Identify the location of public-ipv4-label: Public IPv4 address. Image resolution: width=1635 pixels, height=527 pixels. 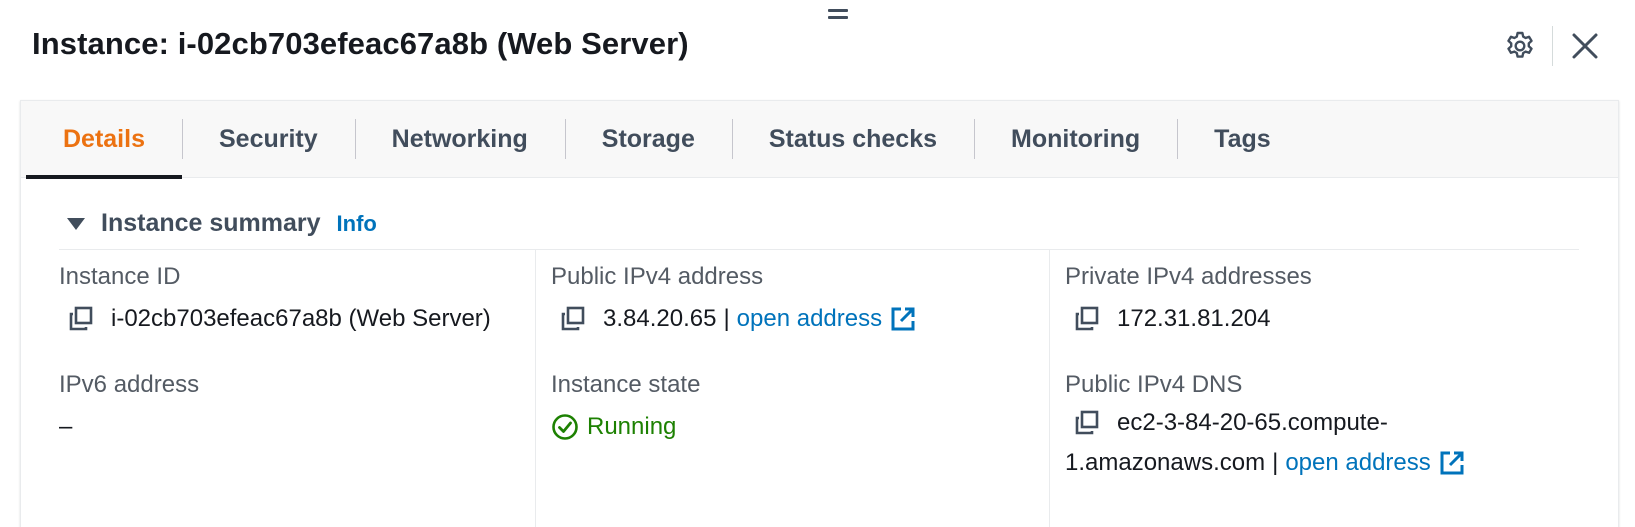
(657, 276).